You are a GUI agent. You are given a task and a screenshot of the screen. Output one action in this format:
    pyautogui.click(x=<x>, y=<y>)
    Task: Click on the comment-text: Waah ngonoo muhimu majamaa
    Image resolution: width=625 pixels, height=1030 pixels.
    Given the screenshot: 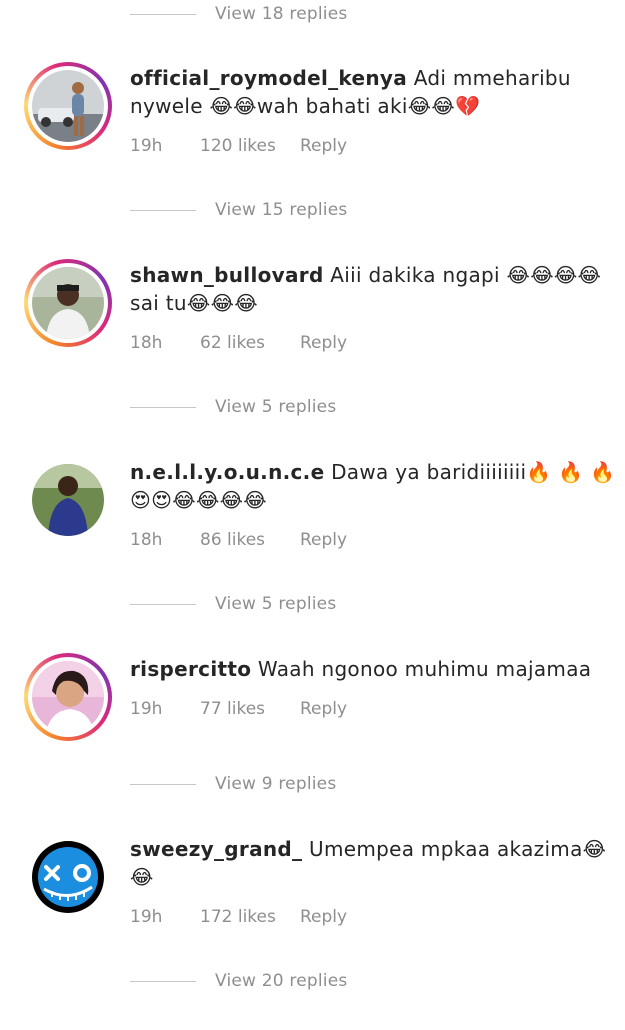 What is the action you would take?
    pyautogui.click(x=424, y=669)
    